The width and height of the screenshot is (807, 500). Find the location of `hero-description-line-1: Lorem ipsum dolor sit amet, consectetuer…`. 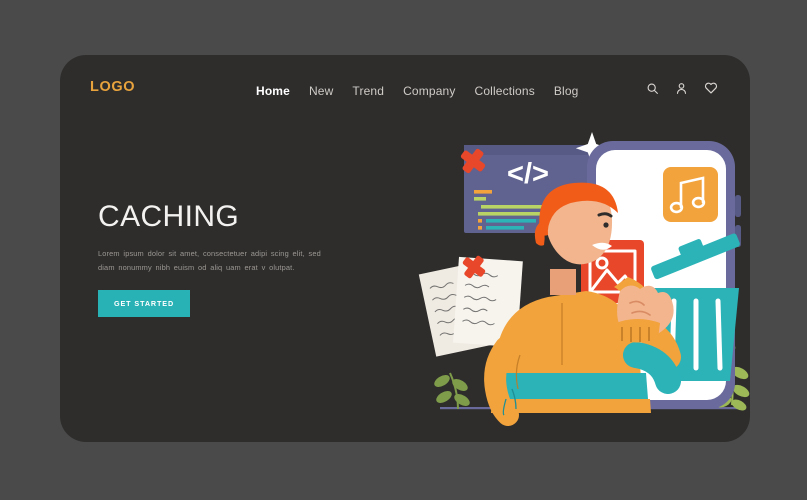

hero-description-line-1: Lorem ipsum dolor sit amet, consectetuer… is located at coordinates (209, 253).